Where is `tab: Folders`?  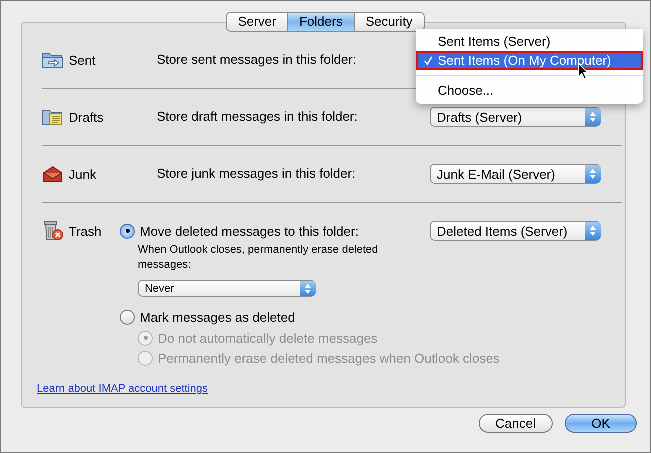
tab: Folders is located at coordinates (321, 22).